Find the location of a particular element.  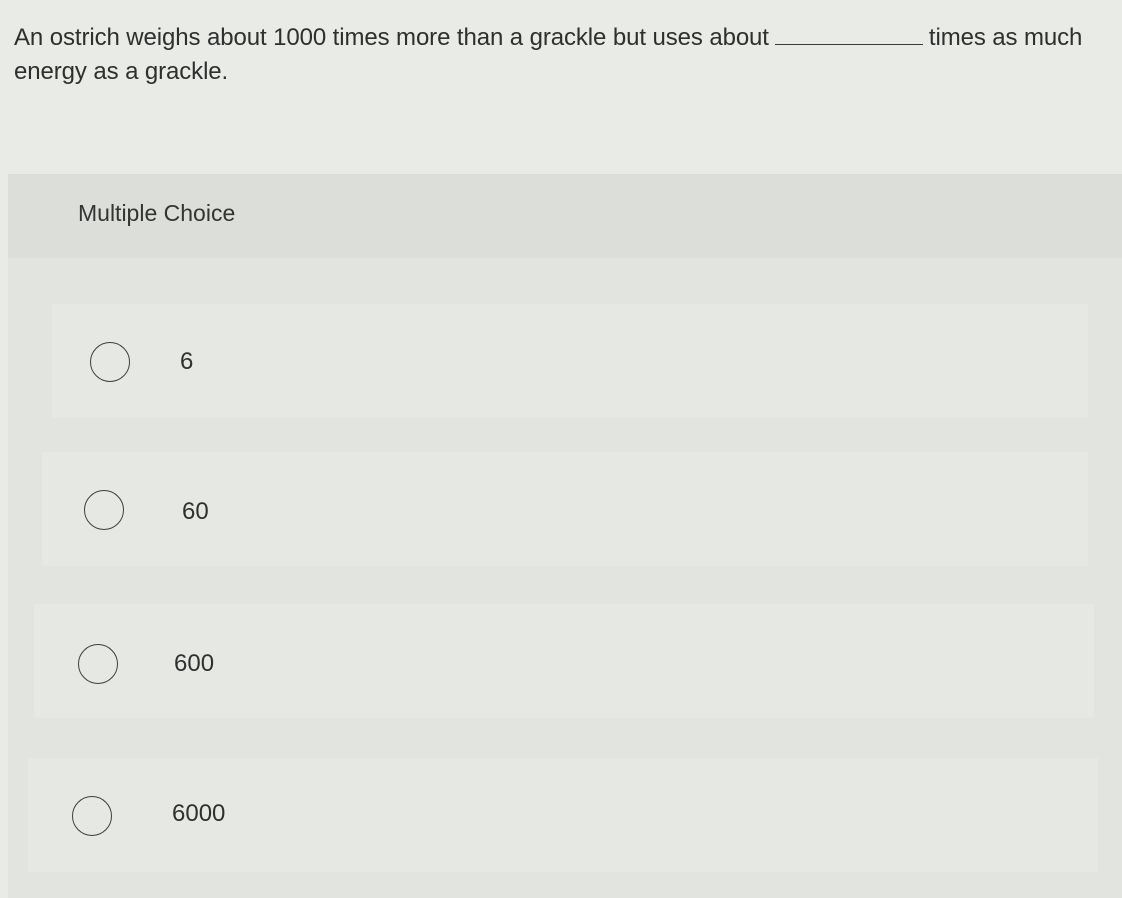

choice-option-6000: 6000 is located at coordinates (563, 815).